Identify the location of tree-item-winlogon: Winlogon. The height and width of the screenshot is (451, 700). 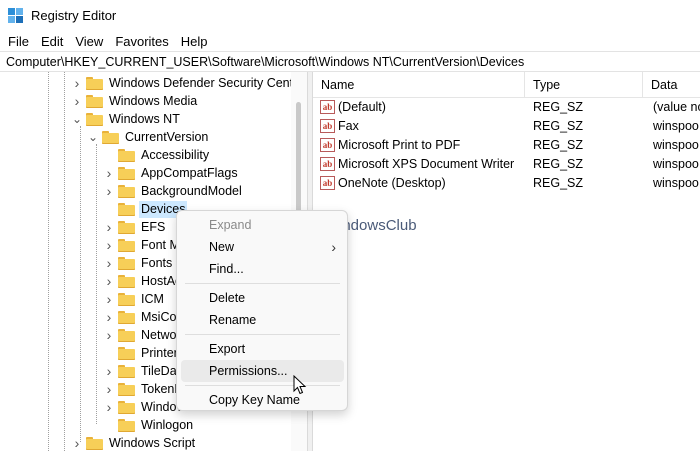
(149, 425).